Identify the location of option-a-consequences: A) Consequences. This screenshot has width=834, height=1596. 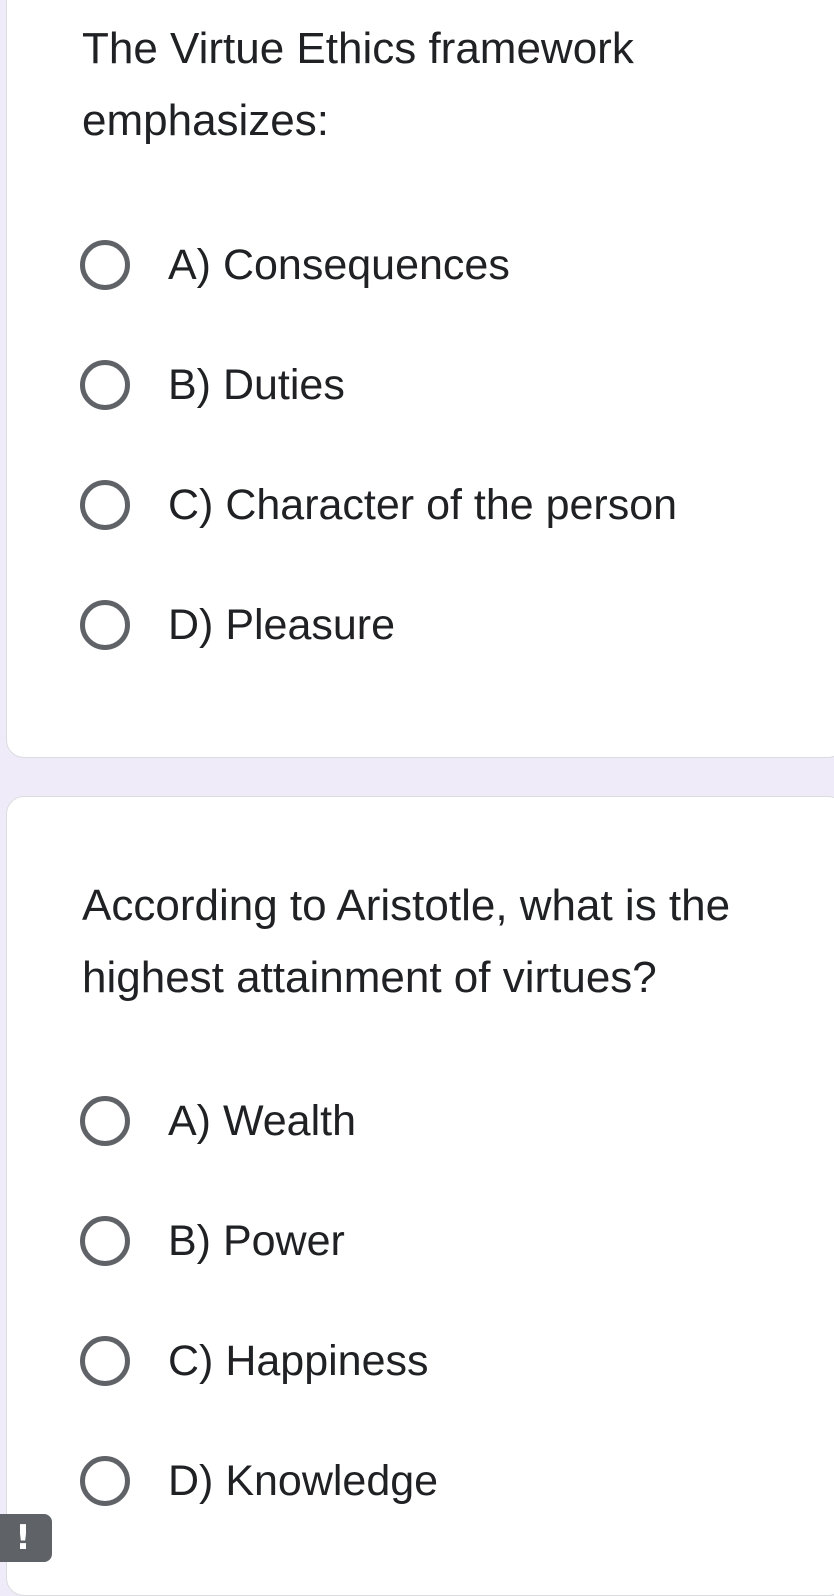
(295, 265).